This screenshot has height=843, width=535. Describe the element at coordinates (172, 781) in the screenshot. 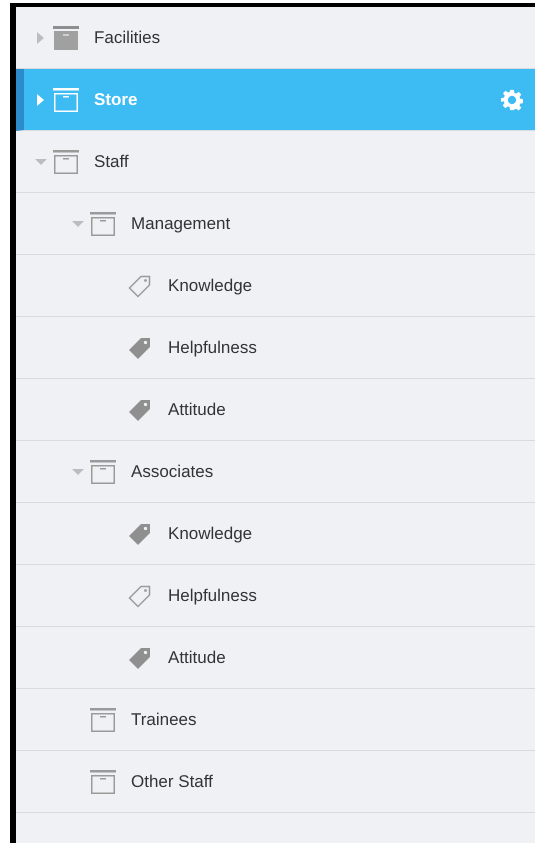

I see `tree-label: Other Staff` at that location.